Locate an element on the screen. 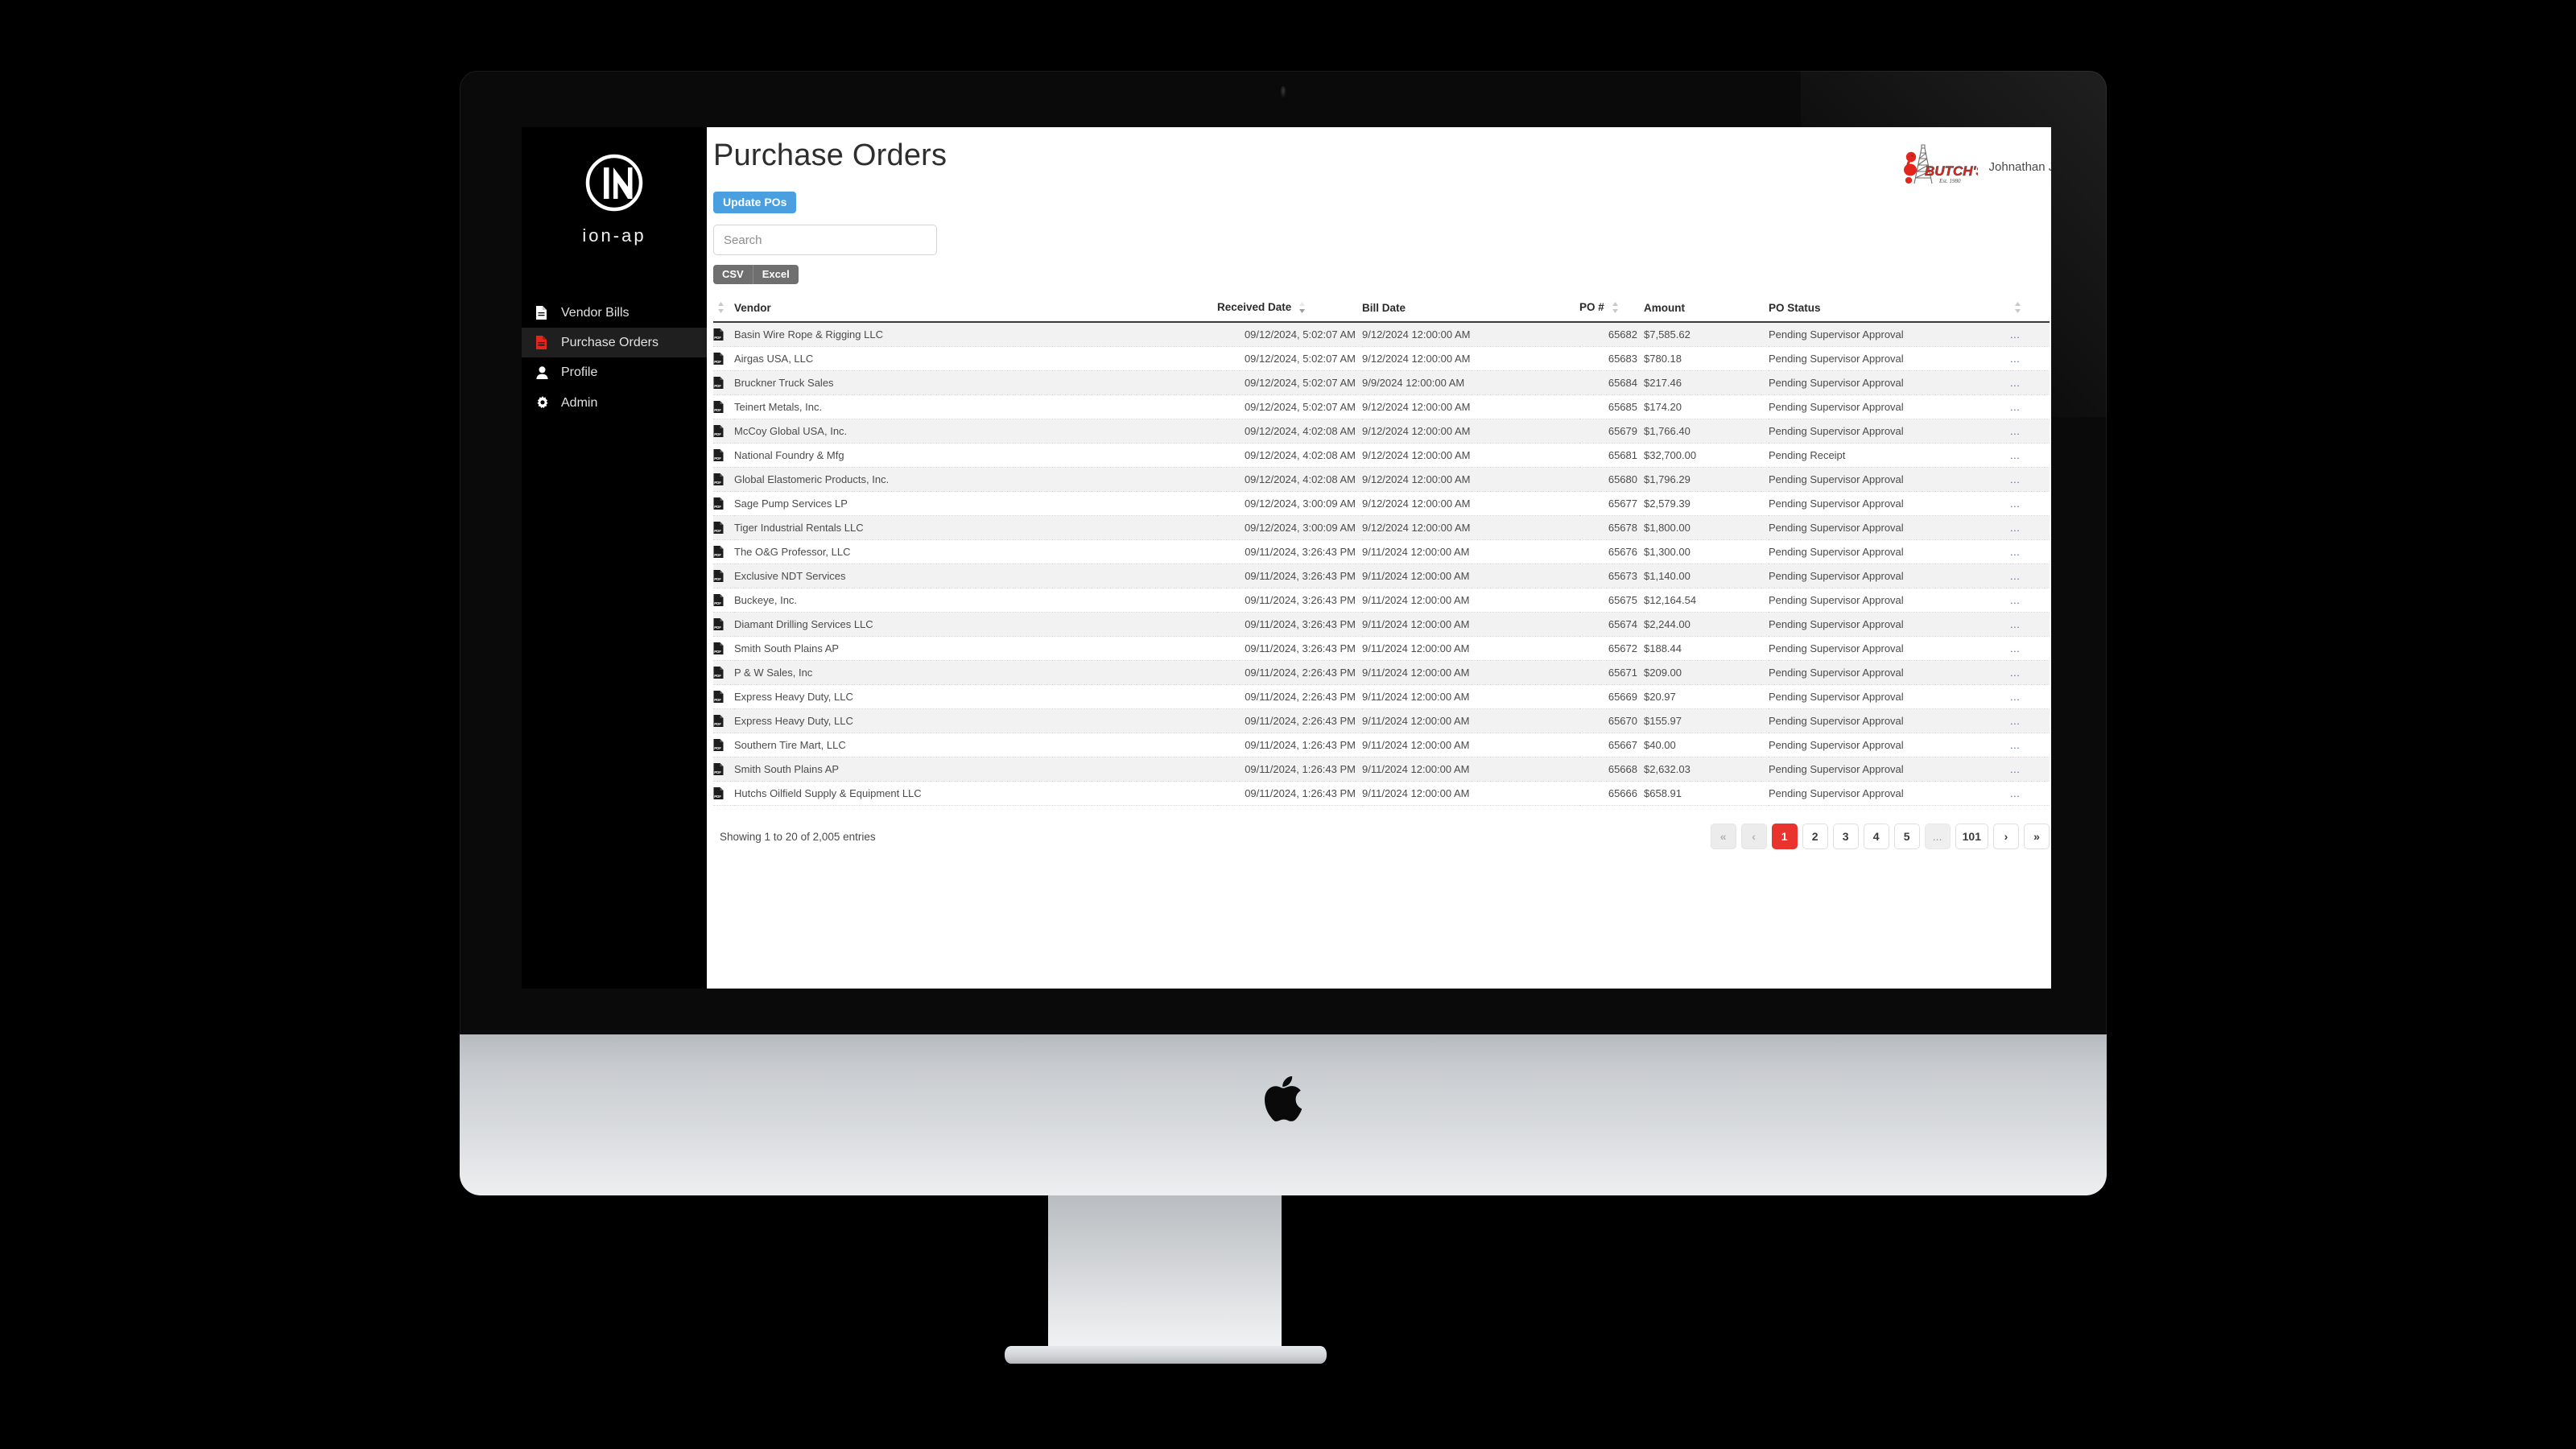  th-po-number: PO # is located at coordinates (1611, 309).